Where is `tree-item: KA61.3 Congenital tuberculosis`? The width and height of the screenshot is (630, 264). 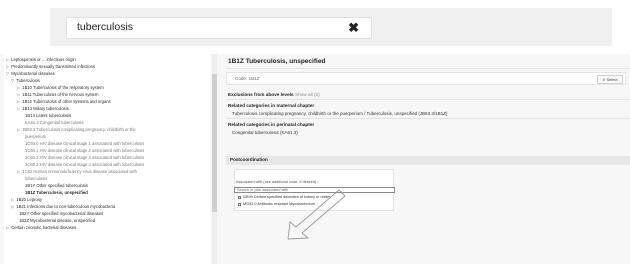
tree-item: KA61.3 Congenital tuberculosis is located at coordinates (54, 123).